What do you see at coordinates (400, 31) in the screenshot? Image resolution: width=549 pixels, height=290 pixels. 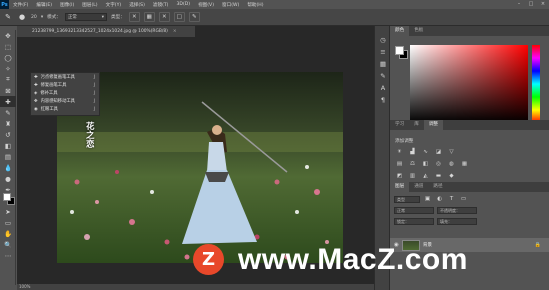 I see `tab-color: 颜色` at bounding box center [400, 31].